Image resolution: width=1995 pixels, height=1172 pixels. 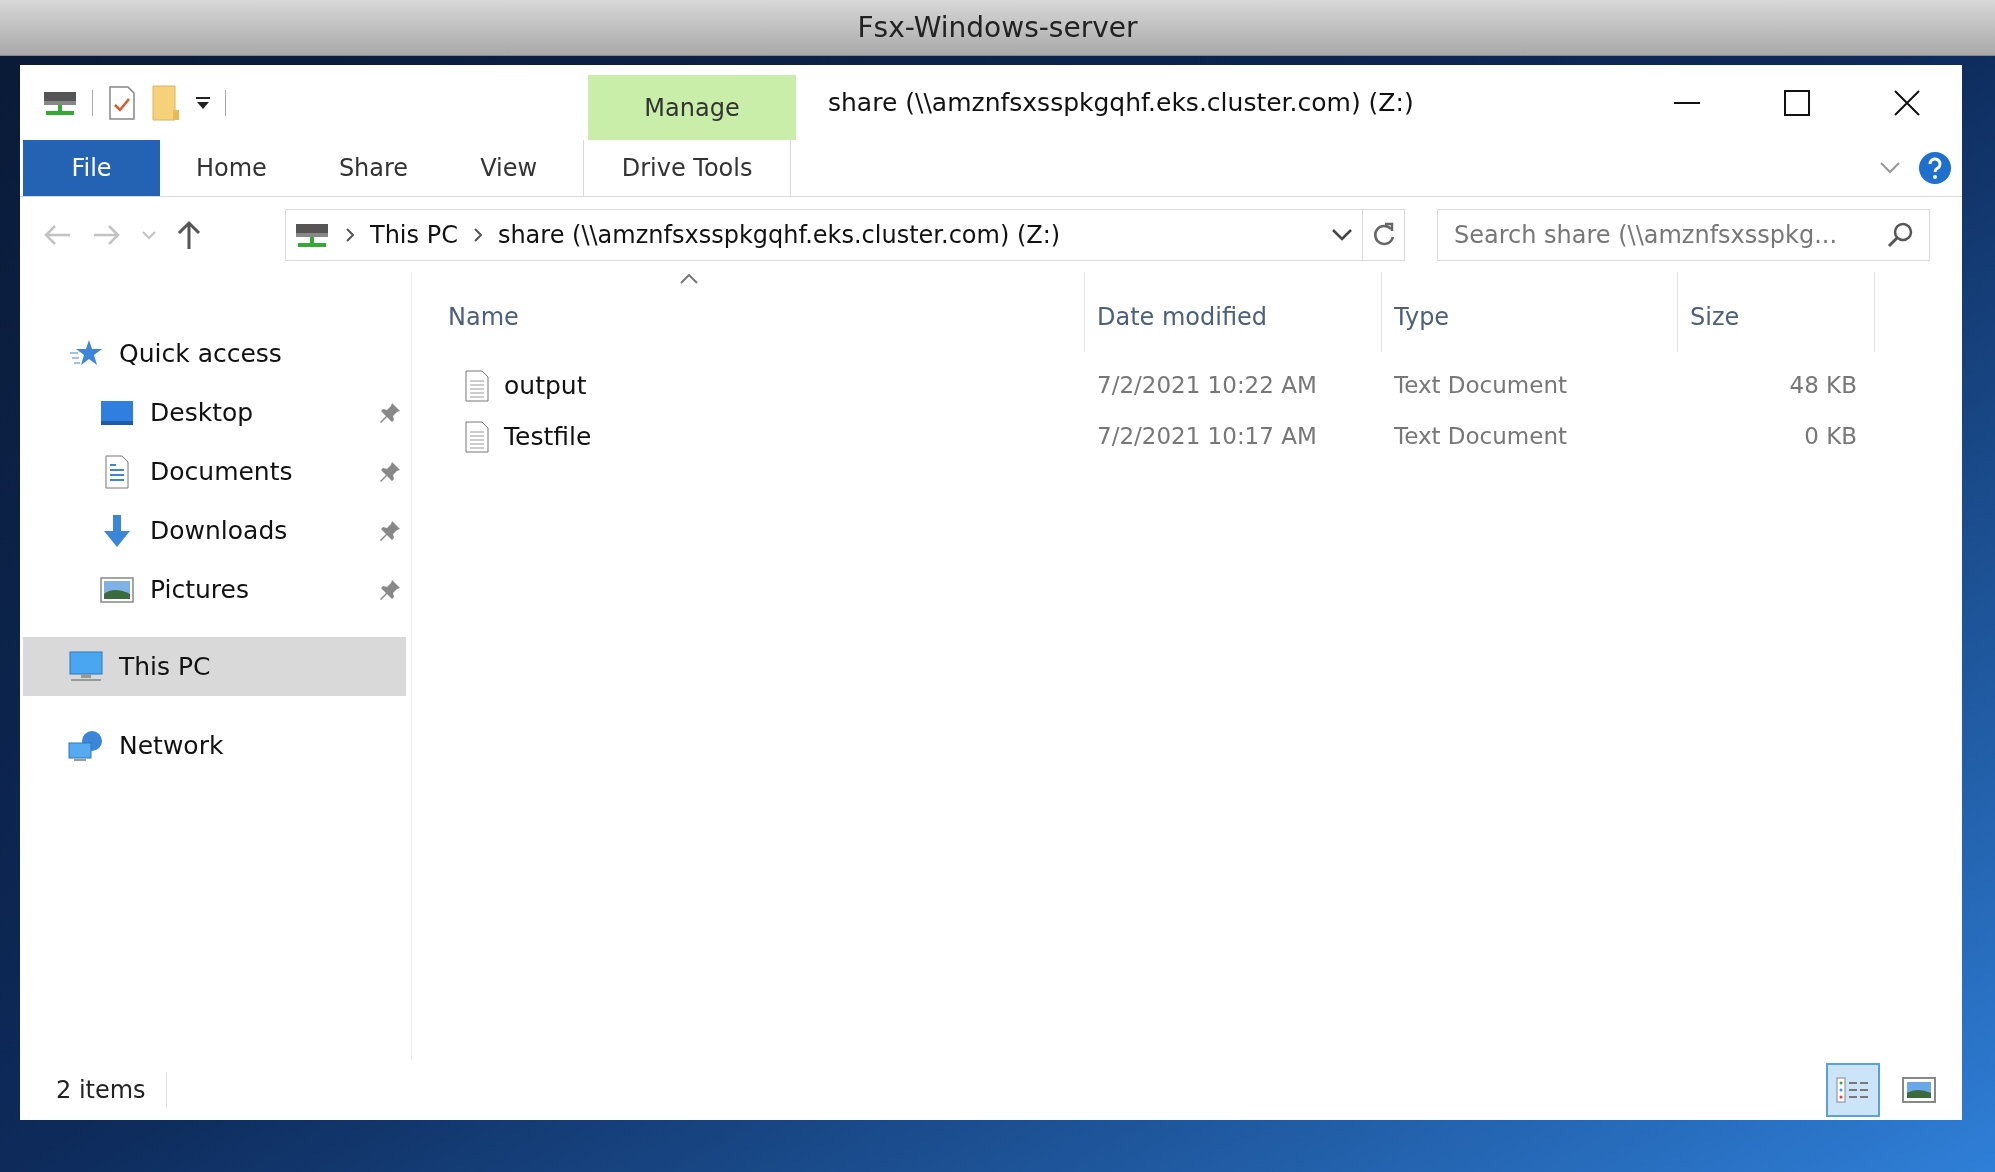 What do you see at coordinates (1342, 234) in the screenshot?
I see `address-dropdown-icon` at bounding box center [1342, 234].